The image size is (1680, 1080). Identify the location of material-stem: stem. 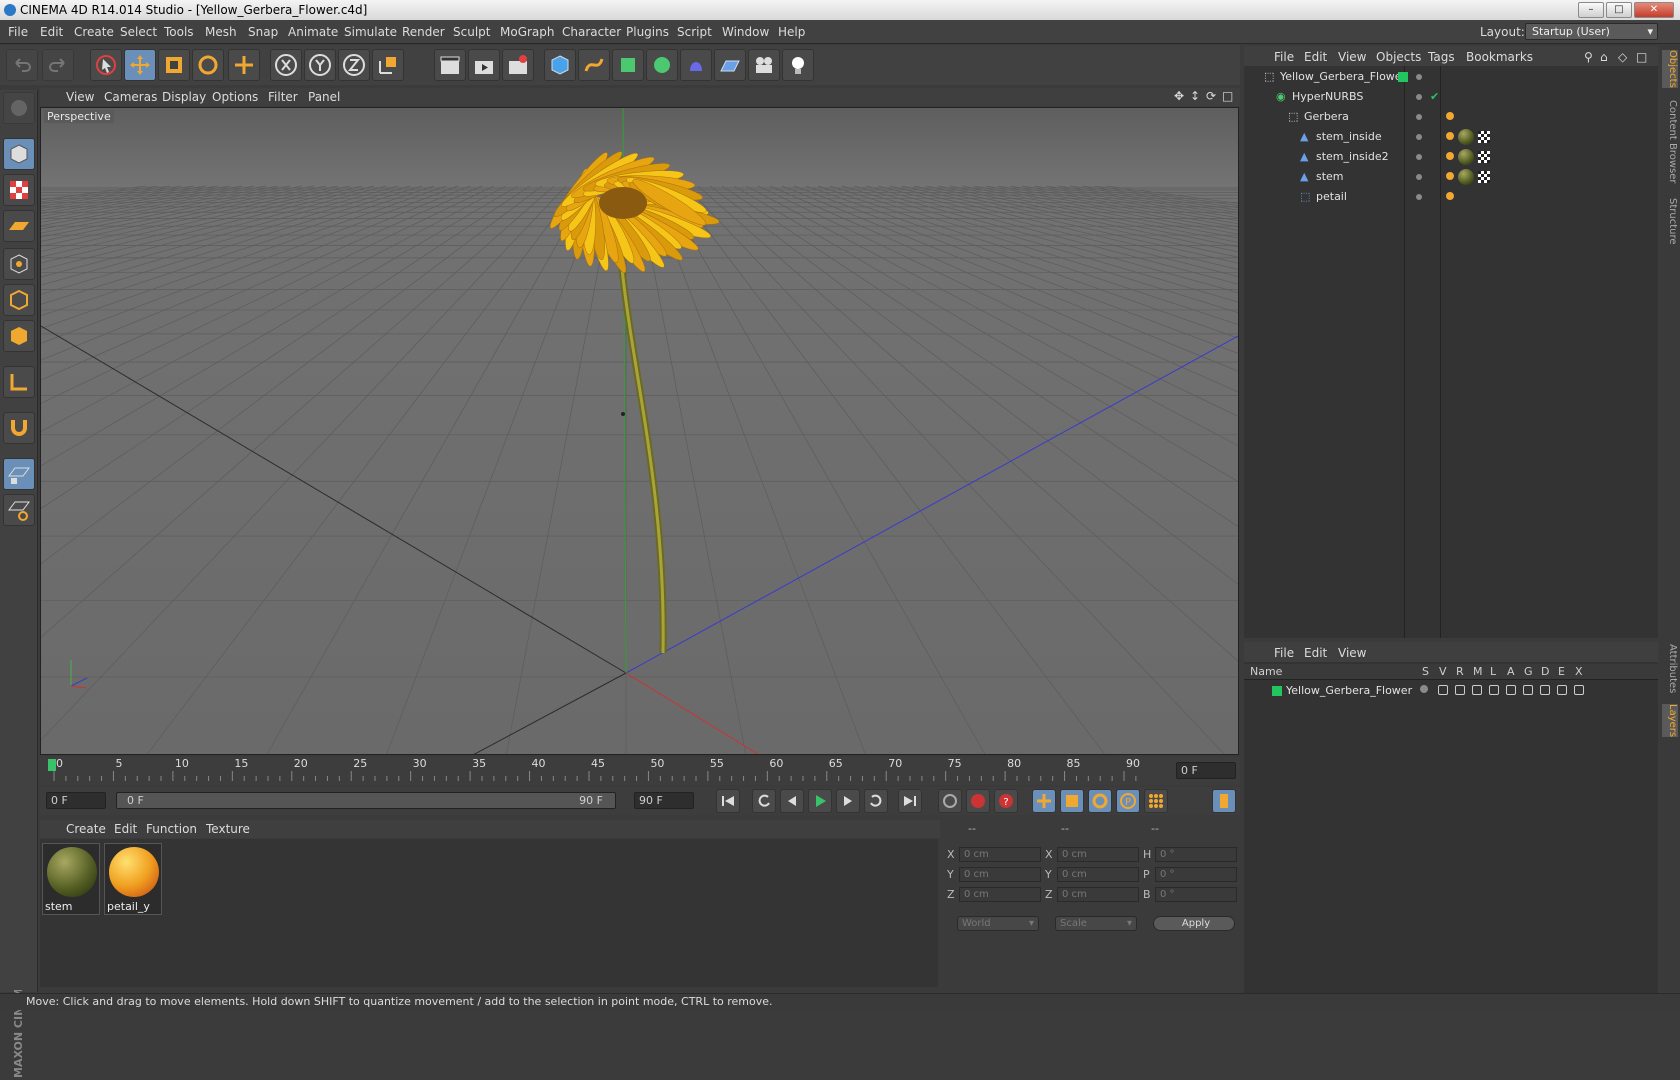
(71, 879).